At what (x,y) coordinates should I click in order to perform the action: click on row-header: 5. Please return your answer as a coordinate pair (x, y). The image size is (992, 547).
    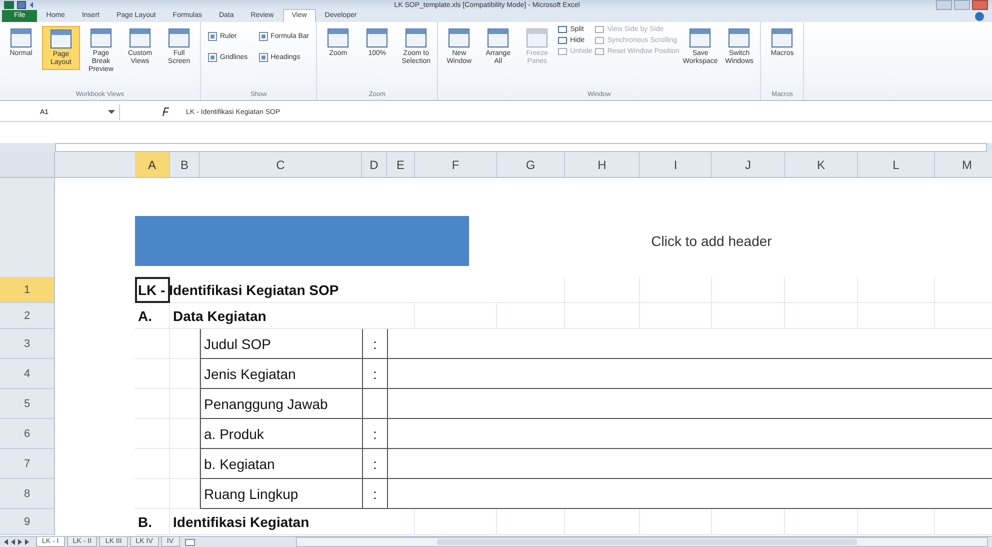
    Looking at the image, I should click on (27, 404).